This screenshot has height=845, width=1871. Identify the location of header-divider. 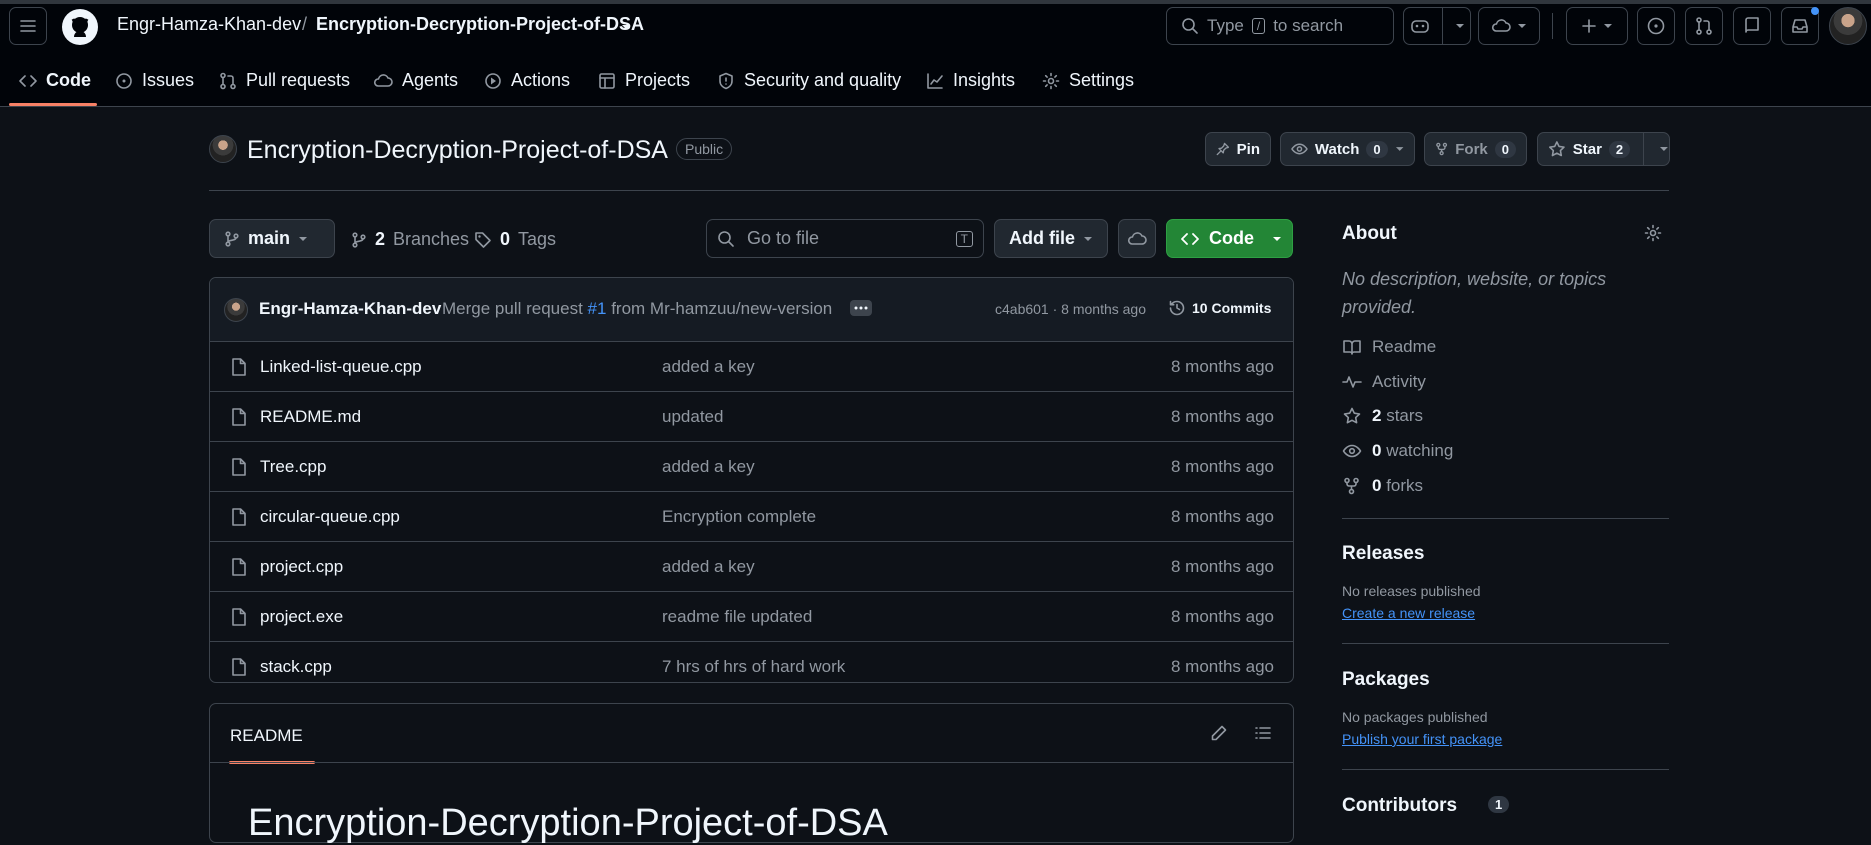
(939, 190).